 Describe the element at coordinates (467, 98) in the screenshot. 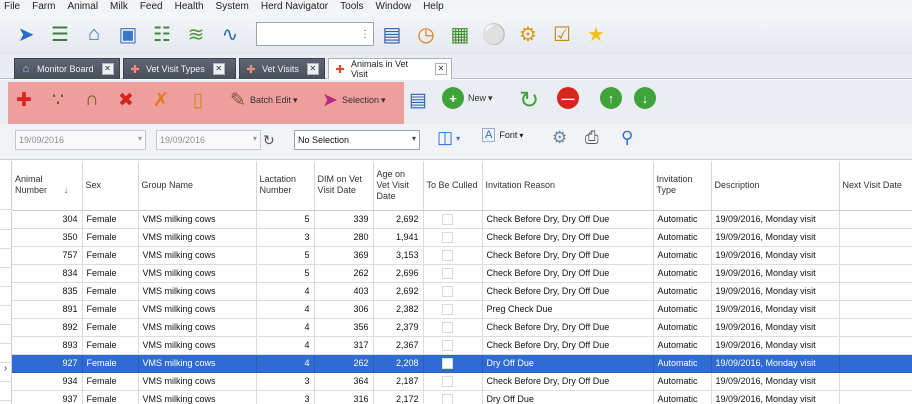

I see `new-button: + New ▾` at that location.